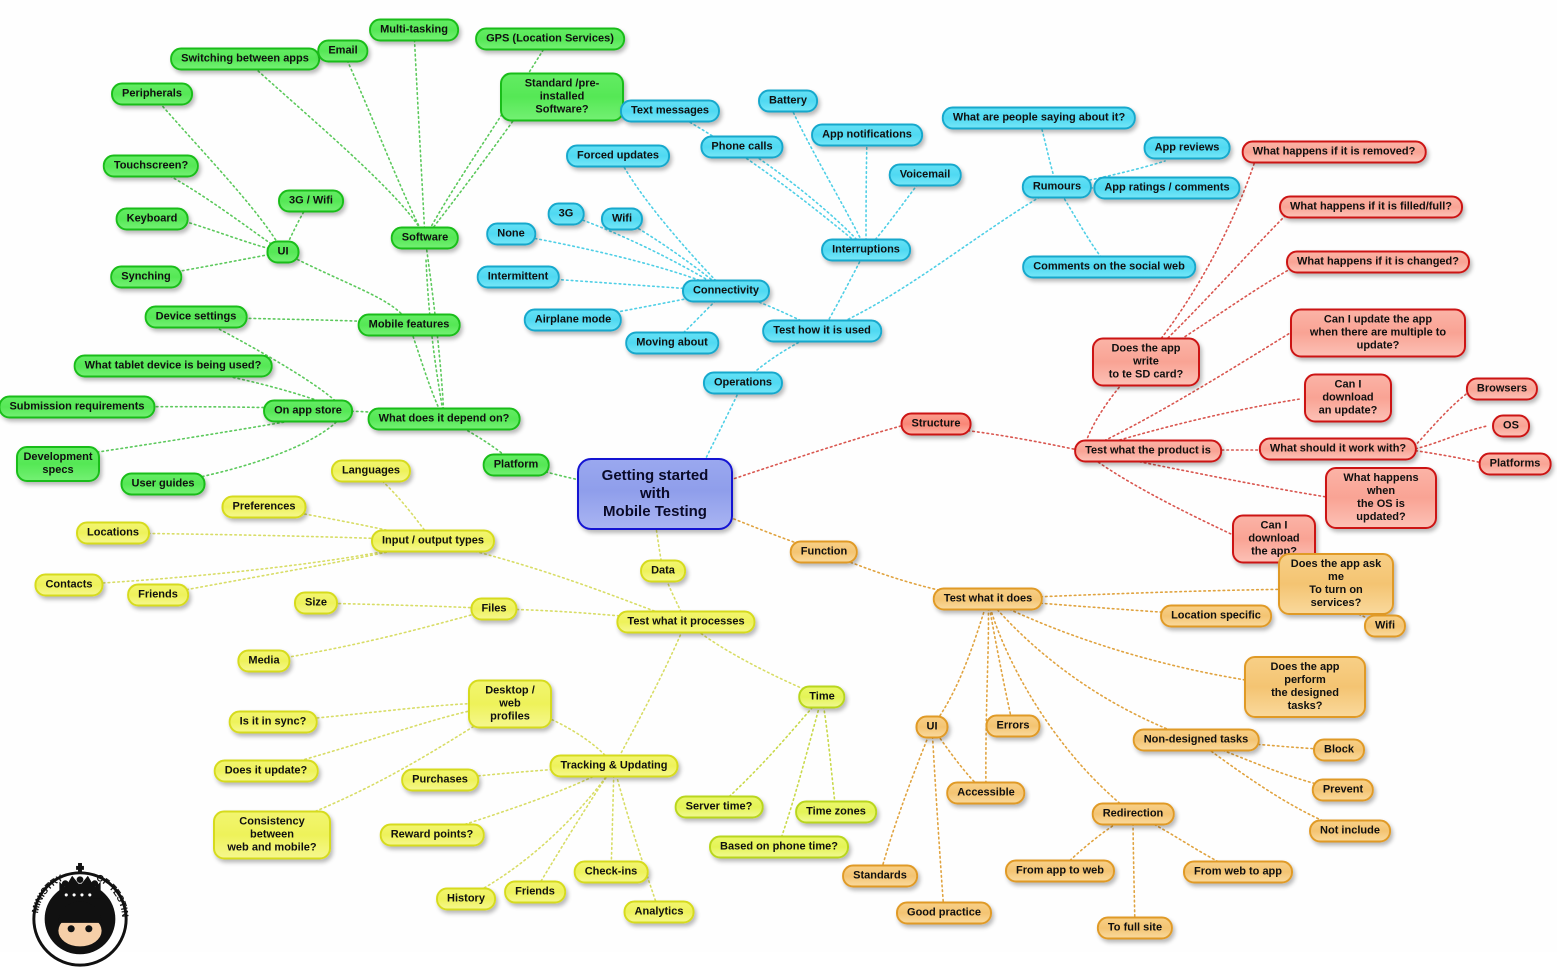 This screenshot has height=970, width=1557. Describe the element at coordinates (1135, 928) in the screenshot. I see `node-to-full-site: To full site` at that location.